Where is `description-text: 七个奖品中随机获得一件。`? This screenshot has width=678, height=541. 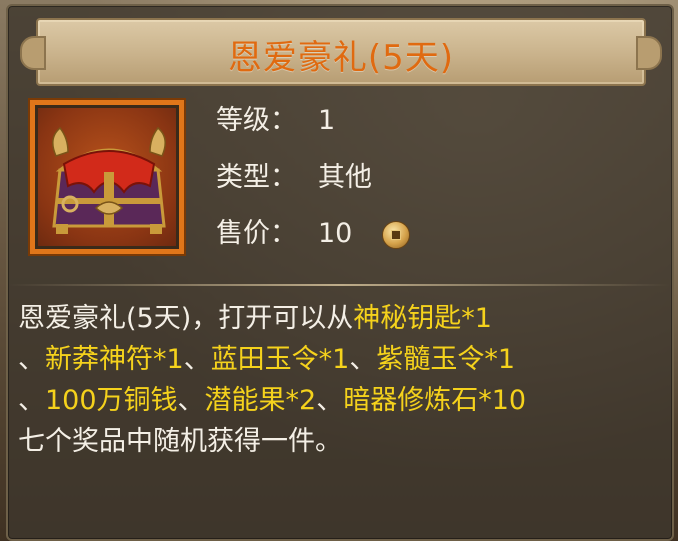
description-text: 七个奖品中随机获得一件。 is located at coordinates (180, 441).